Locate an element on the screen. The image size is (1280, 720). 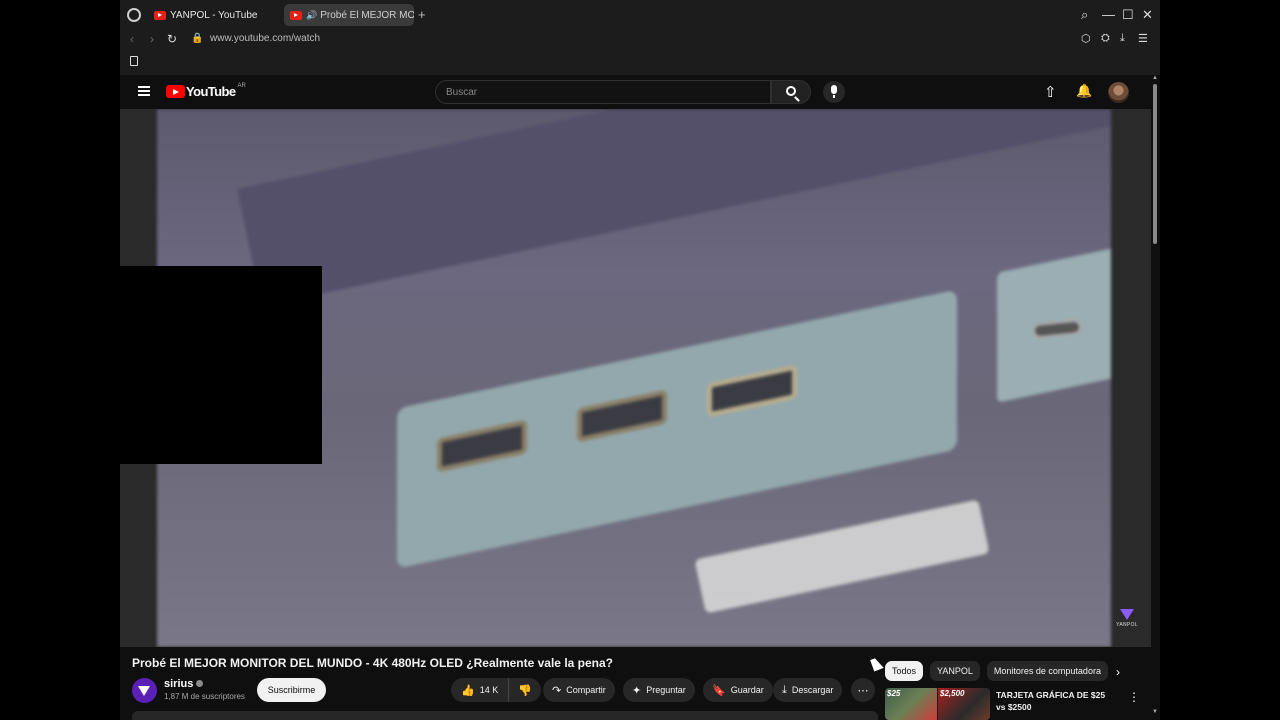
address-bar: ‹ › ↻ 🔒 www.youtube.com/watch ⬡ ⛭ ⤓ ☰ is located at coordinates (640, 40).